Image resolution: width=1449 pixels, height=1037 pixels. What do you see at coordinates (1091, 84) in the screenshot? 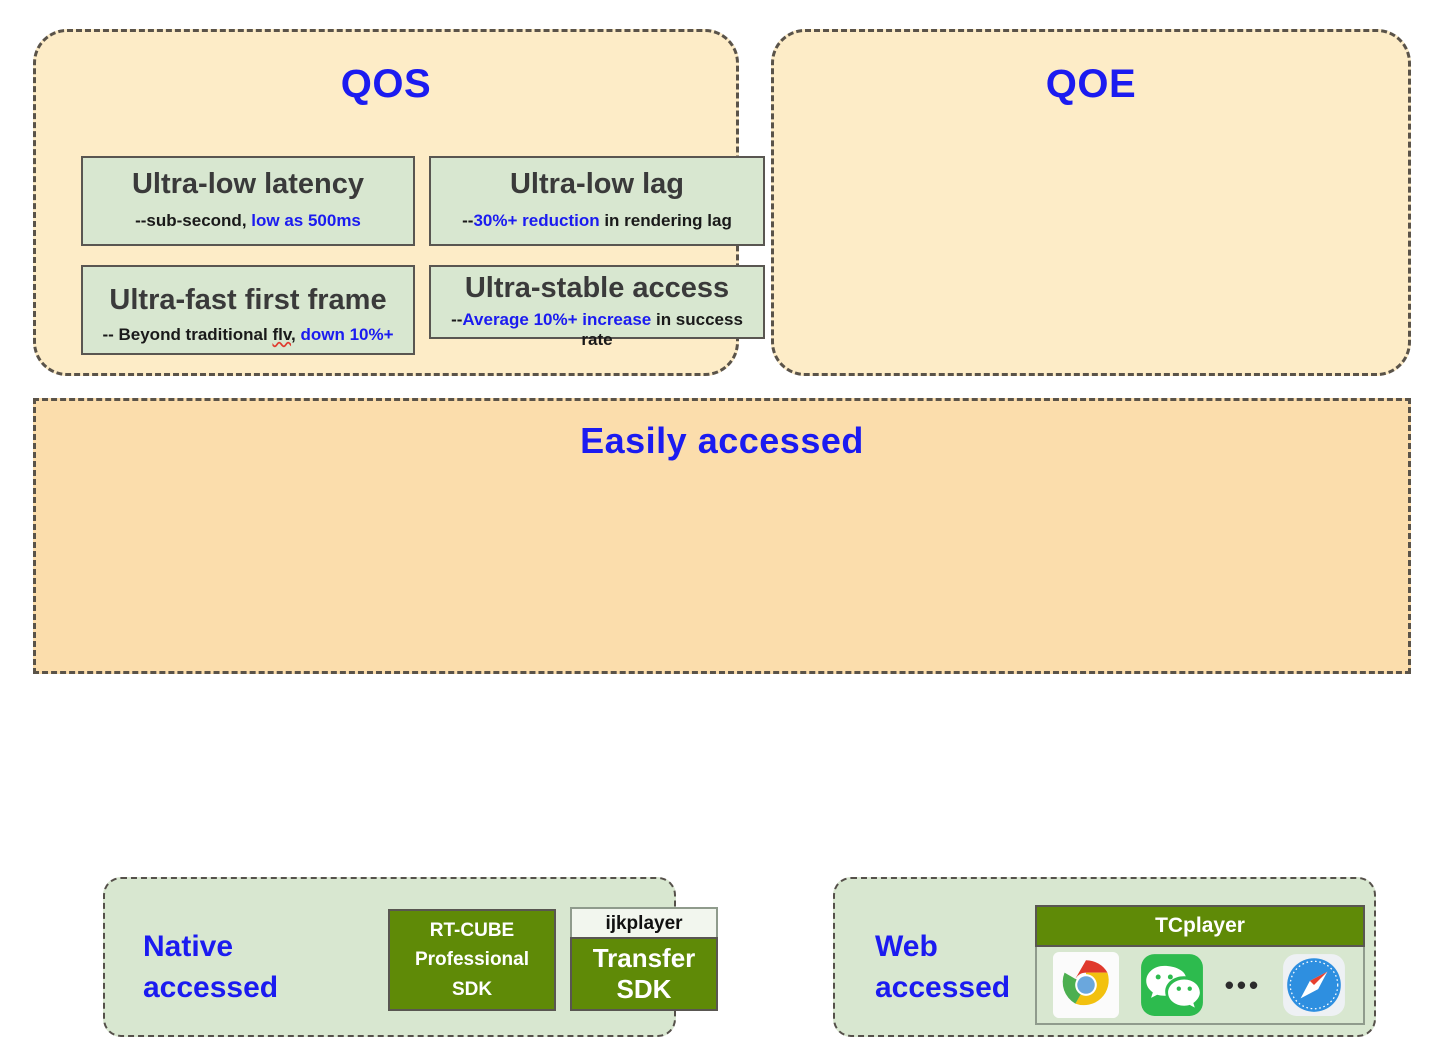
I see `qoe-panel-title: QOE` at bounding box center [1091, 84].